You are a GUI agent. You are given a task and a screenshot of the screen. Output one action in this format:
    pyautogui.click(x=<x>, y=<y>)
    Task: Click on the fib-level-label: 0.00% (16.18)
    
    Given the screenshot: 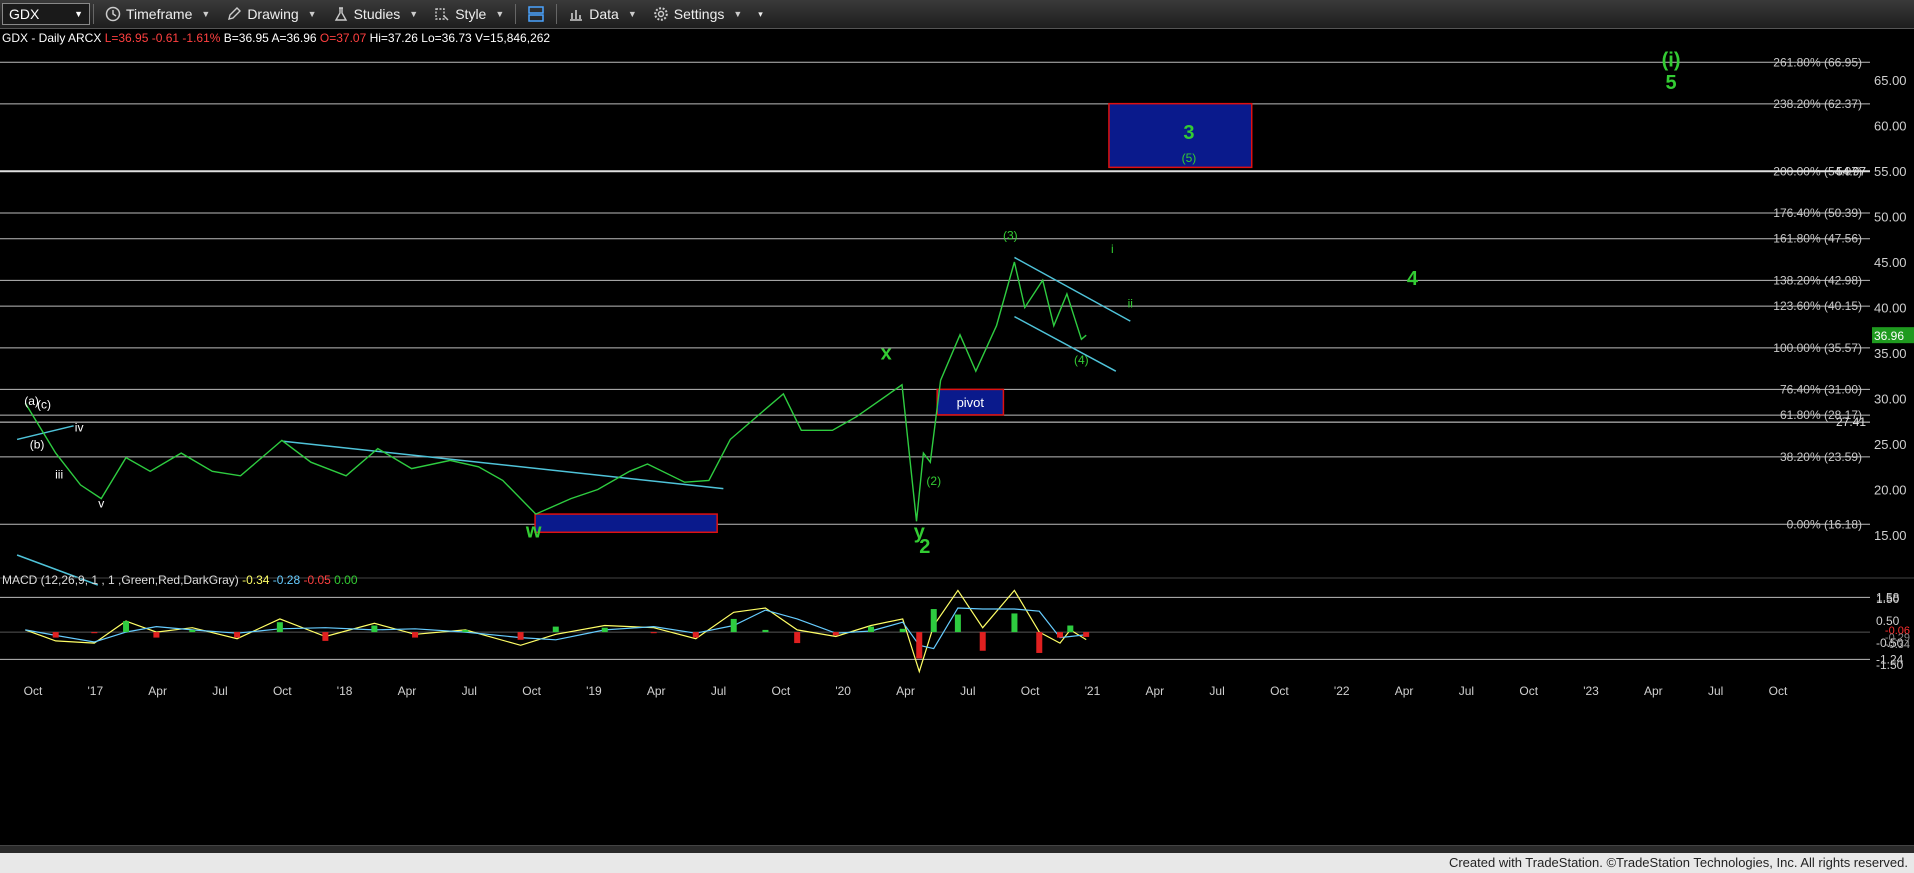 What is the action you would take?
    pyautogui.click(x=1824, y=524)
    